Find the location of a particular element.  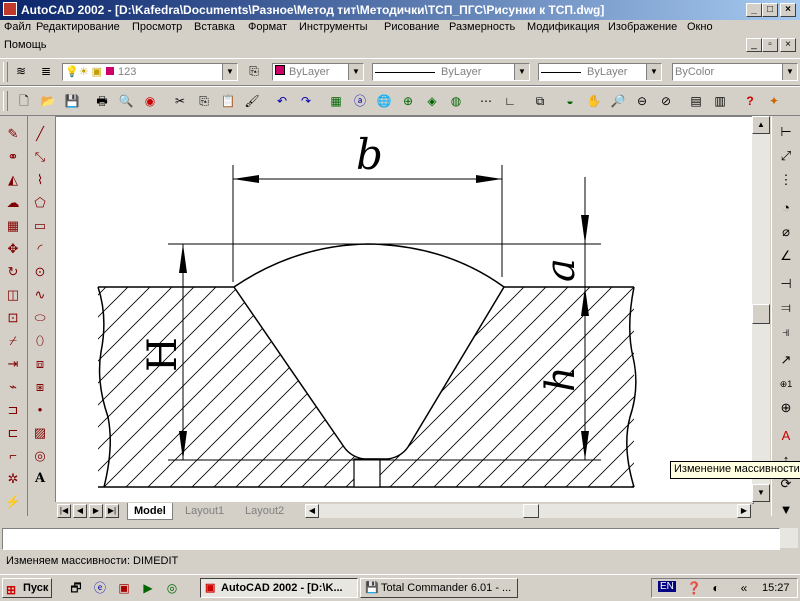

hyperlink-icon: ⊕ is located at coordinates (408, 101).